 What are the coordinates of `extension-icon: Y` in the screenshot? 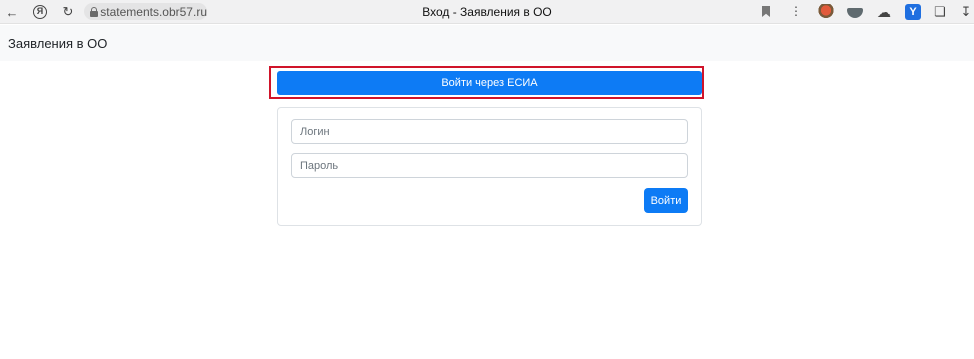 It's located at (913, 12).